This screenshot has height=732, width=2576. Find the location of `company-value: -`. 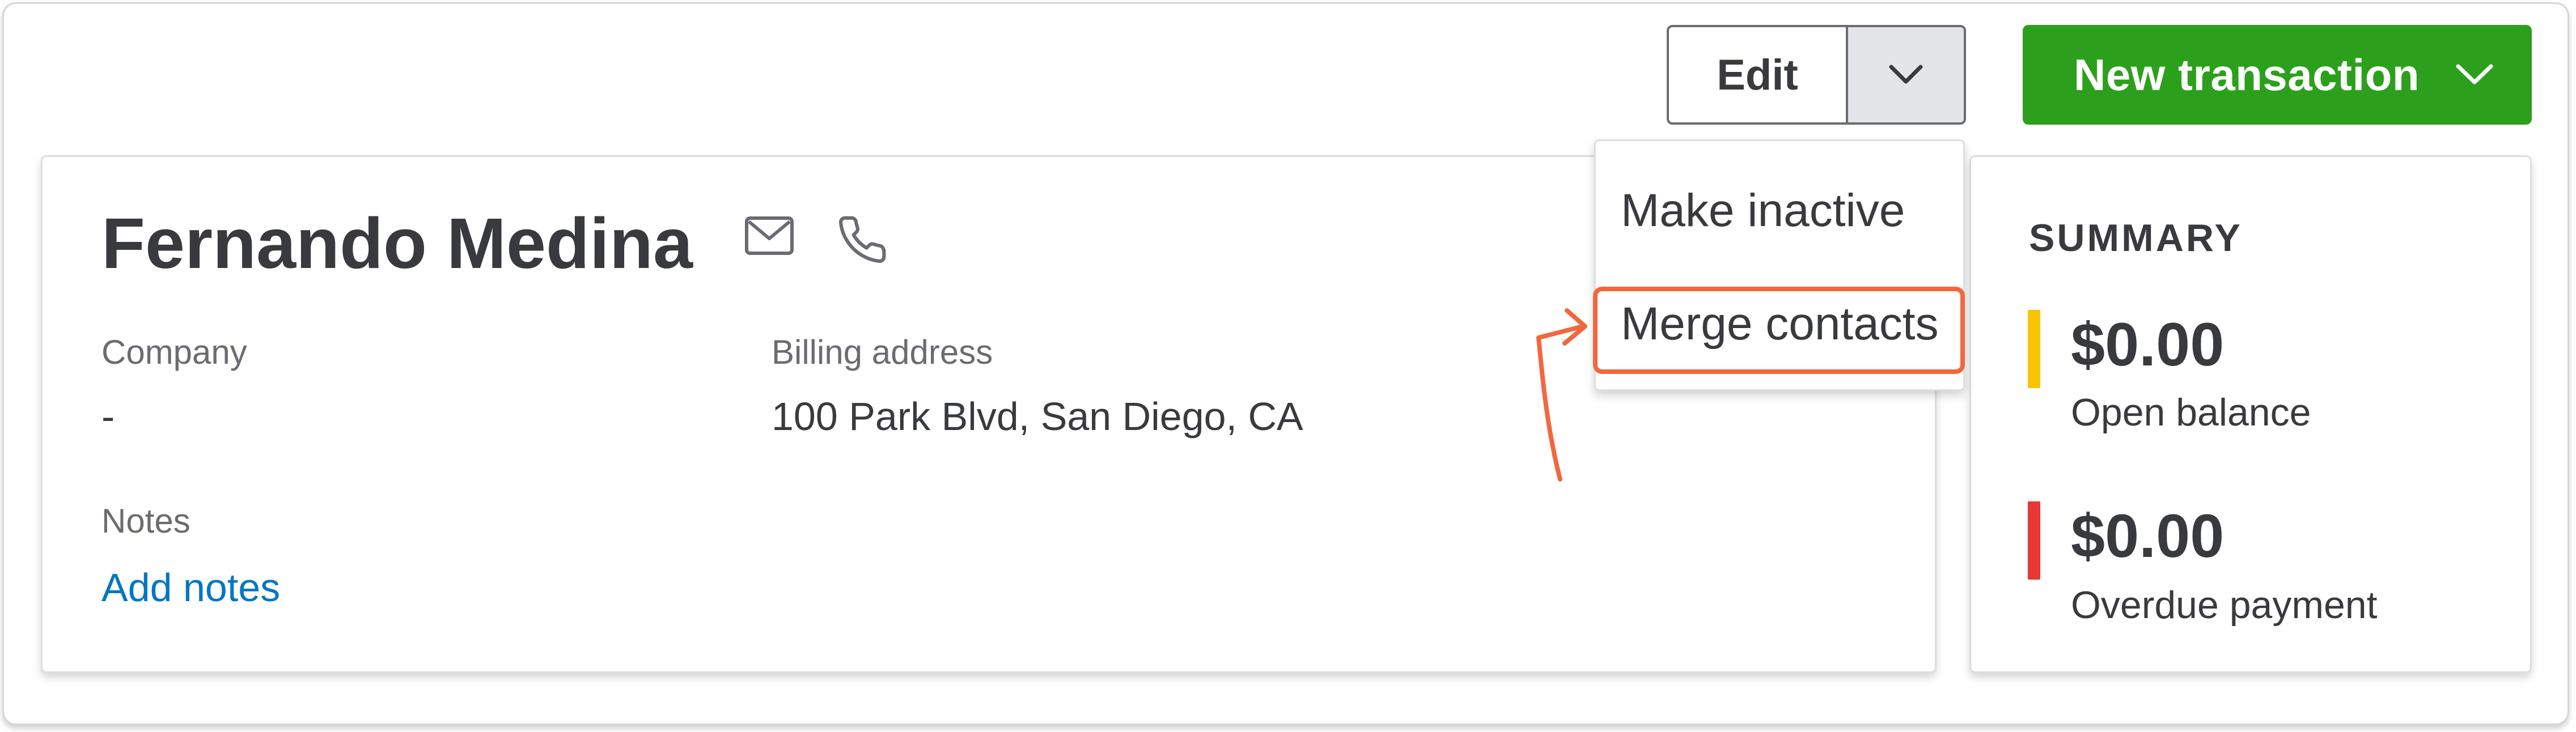

company-value: - is located at coordinates (108, 416).